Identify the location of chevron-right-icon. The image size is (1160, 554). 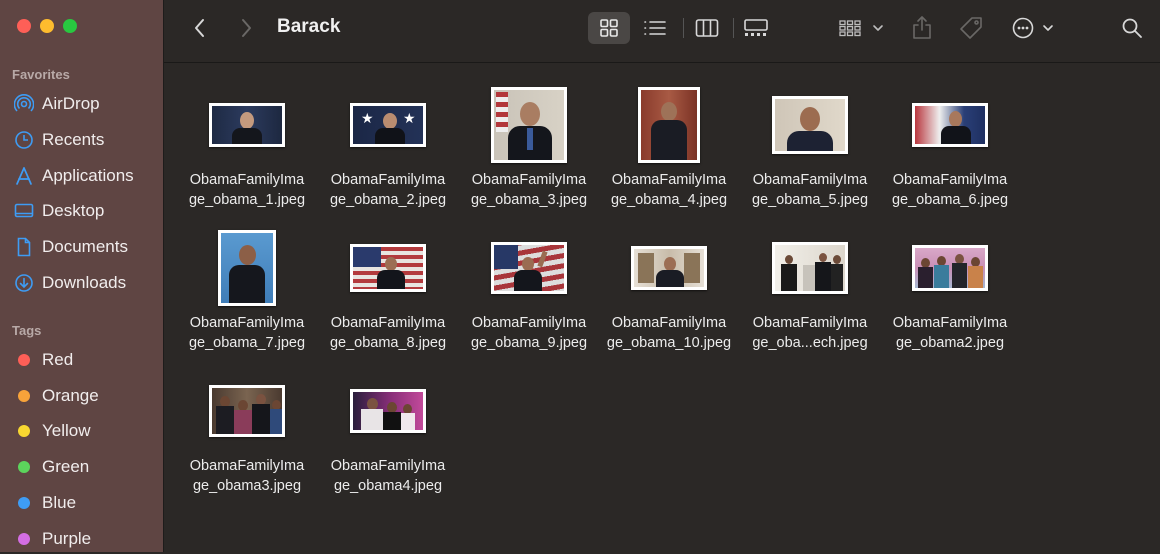
(246, 28).